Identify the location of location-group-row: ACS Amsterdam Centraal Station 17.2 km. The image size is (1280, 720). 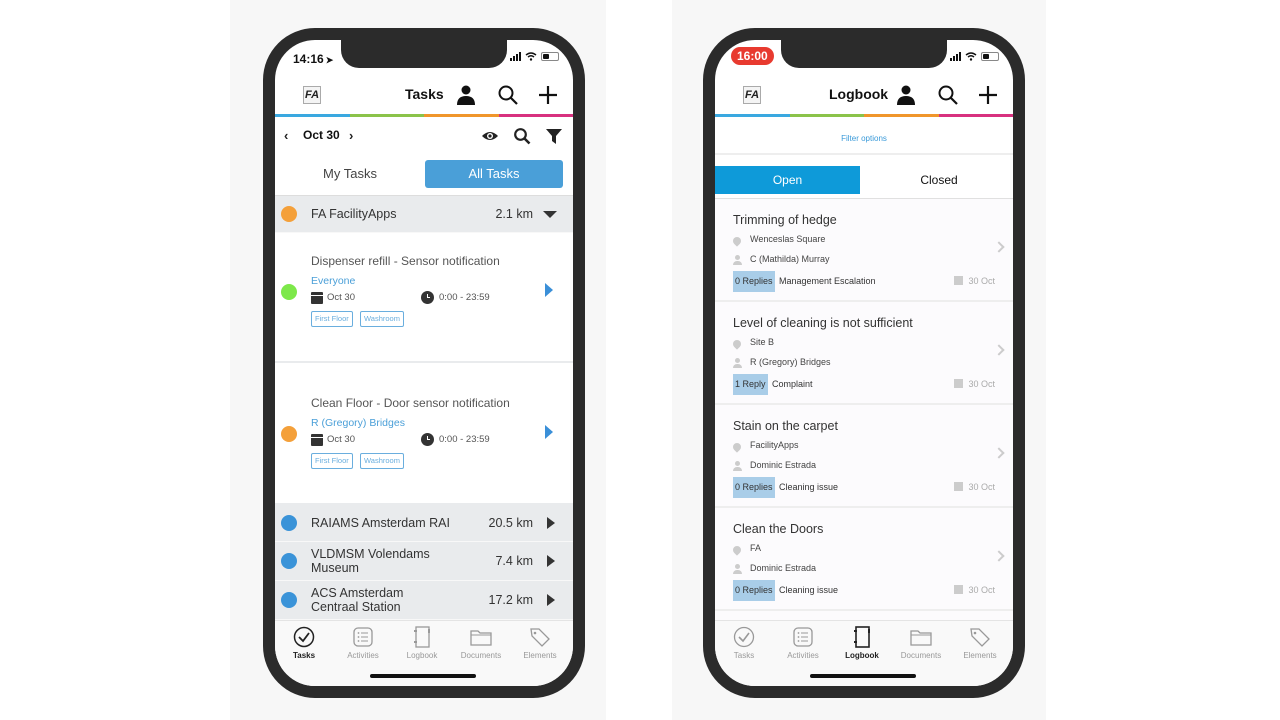
(424, 600).